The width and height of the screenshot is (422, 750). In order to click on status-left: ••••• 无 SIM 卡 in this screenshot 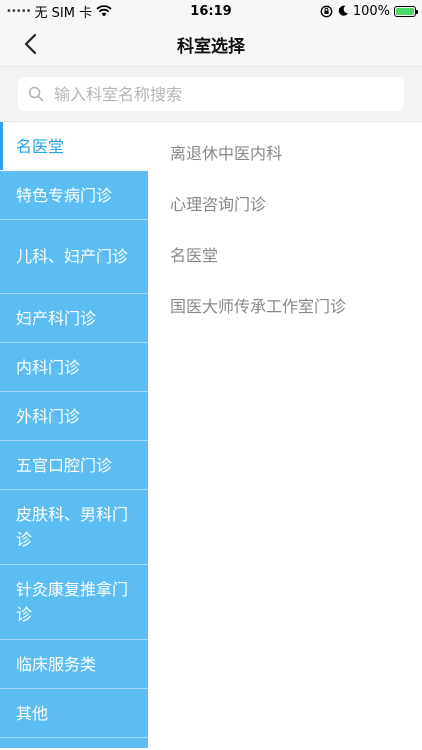, I will do `click(59, 11)`.